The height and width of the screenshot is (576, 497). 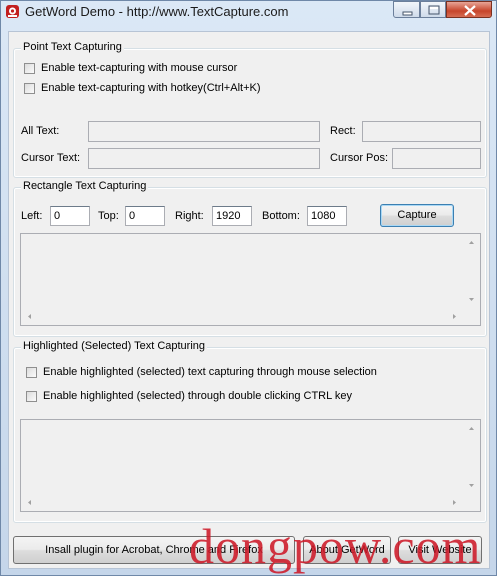 I want to click on hotkey-capture-checkbox, so click(x=29, y=88).